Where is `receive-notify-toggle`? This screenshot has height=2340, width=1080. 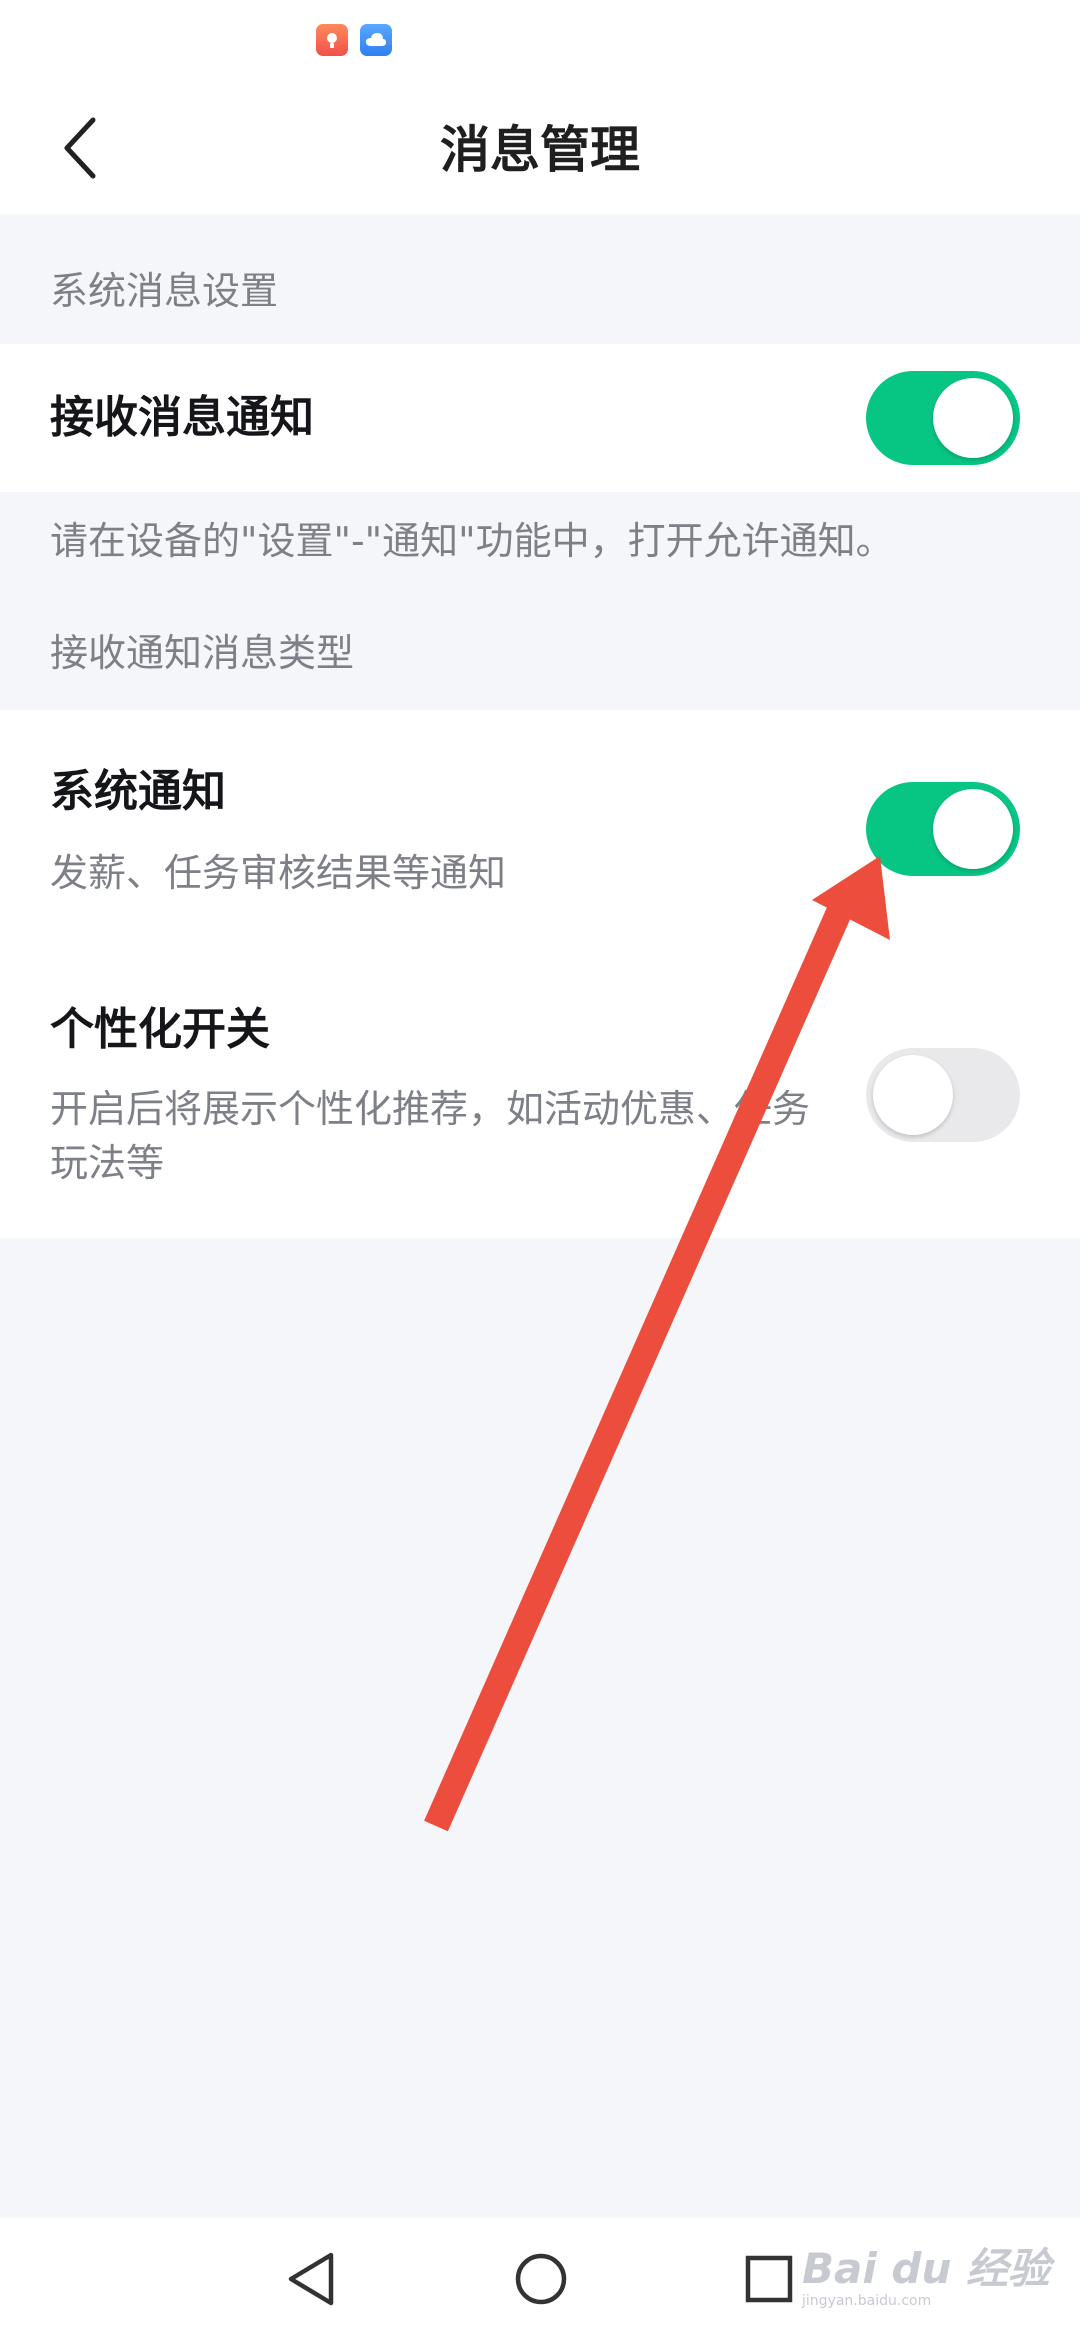 receive-notify-toggle is located at coordinates (943, 418).